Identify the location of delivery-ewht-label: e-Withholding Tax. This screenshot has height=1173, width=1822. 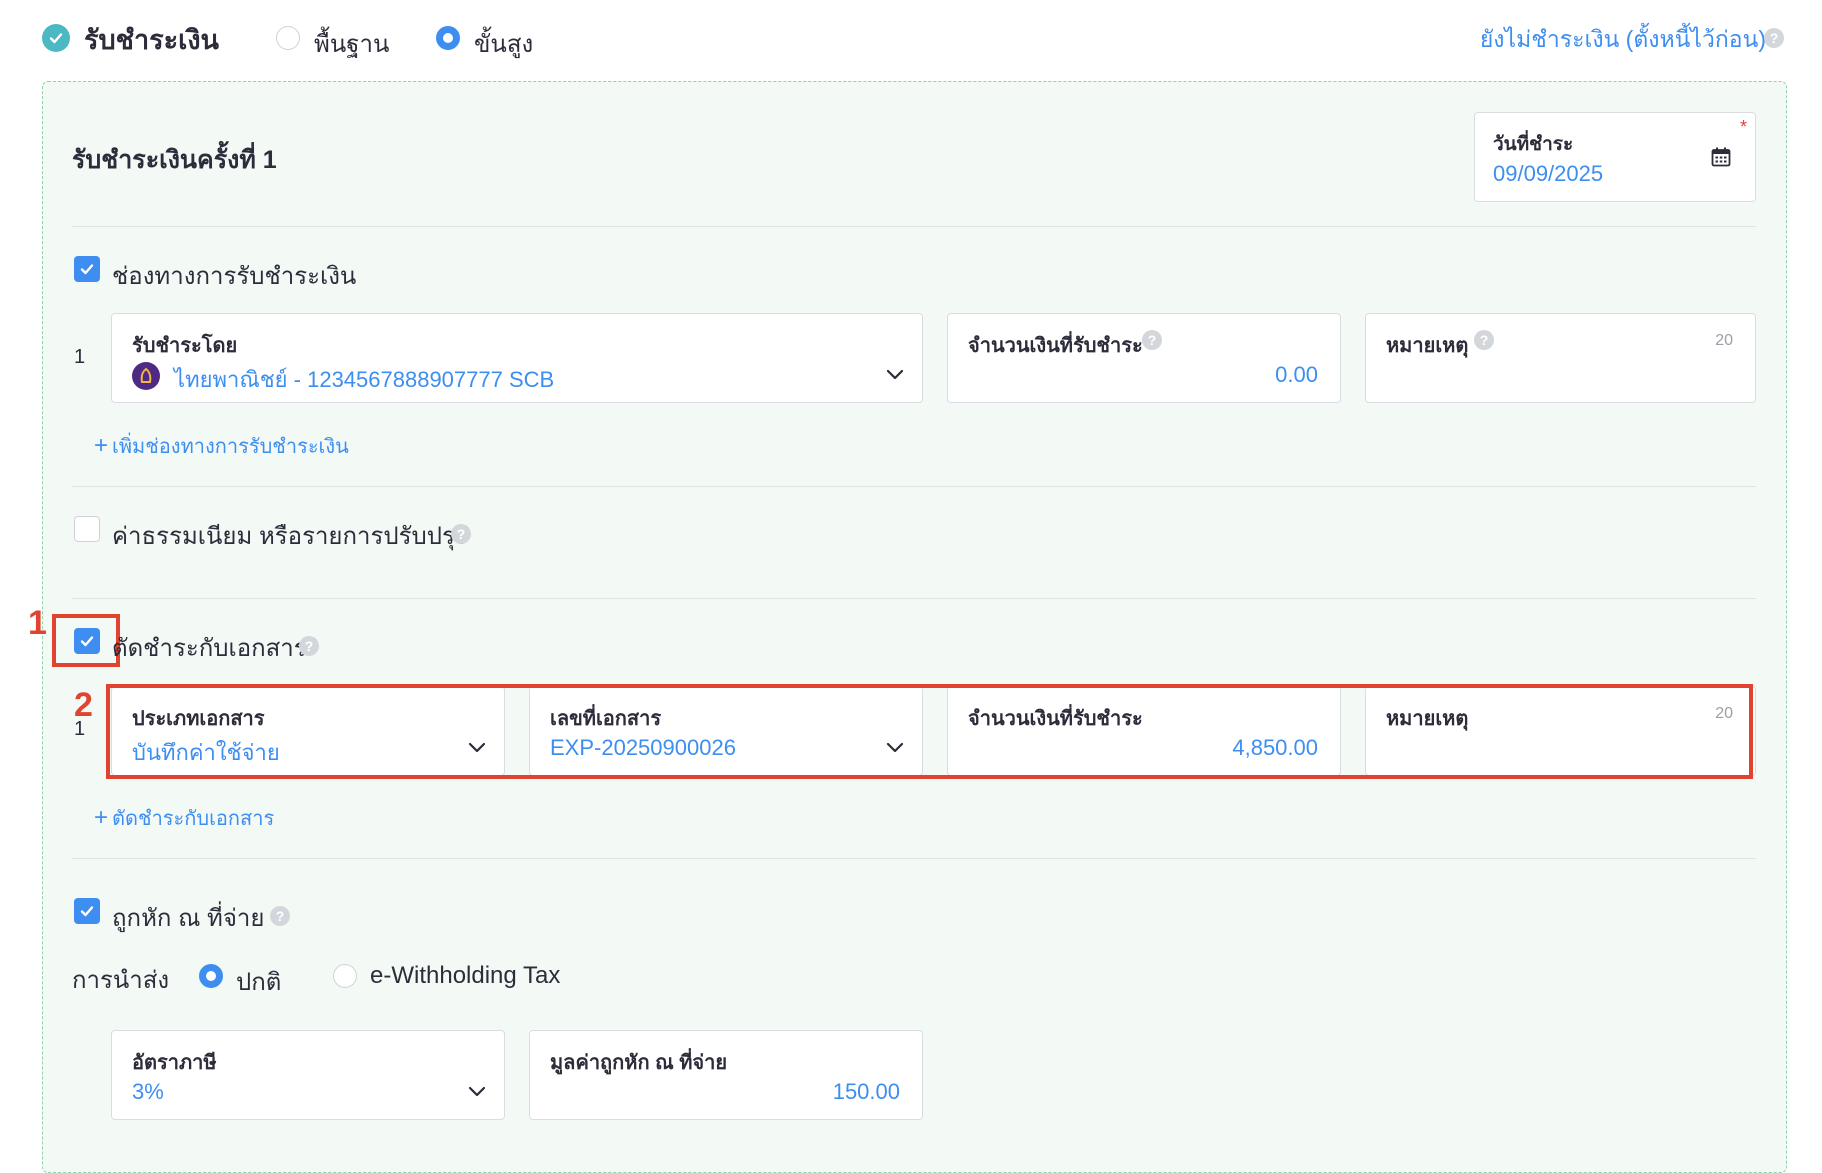
(465, 976).